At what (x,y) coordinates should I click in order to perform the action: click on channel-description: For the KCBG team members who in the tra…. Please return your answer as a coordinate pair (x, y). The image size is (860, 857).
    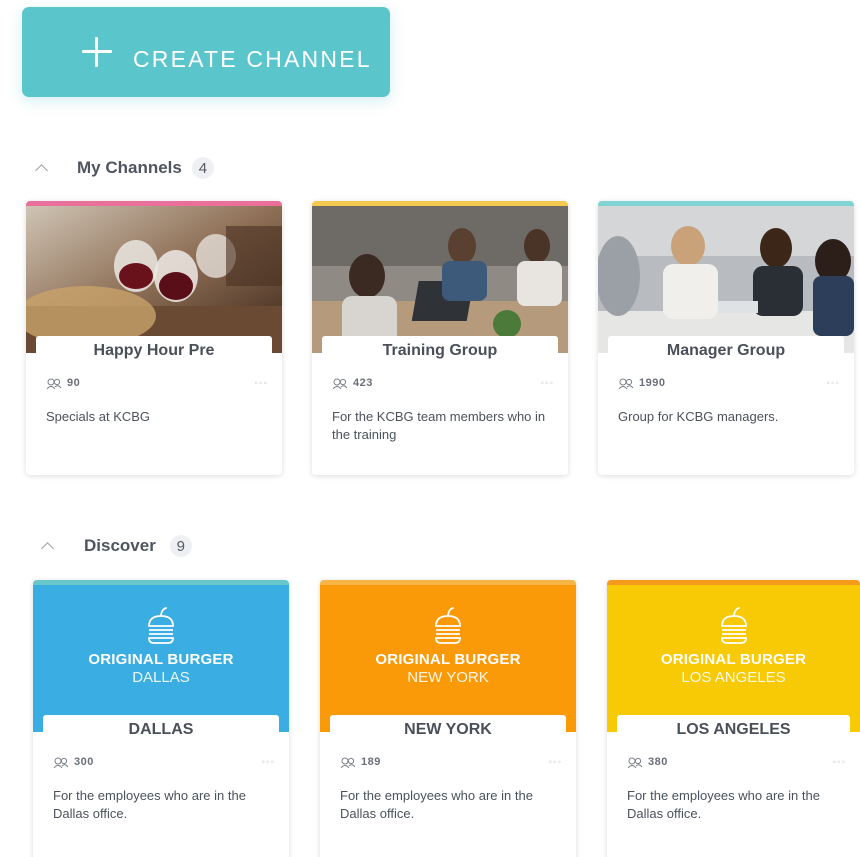
    Looking at the image, I should click on (439, 425).